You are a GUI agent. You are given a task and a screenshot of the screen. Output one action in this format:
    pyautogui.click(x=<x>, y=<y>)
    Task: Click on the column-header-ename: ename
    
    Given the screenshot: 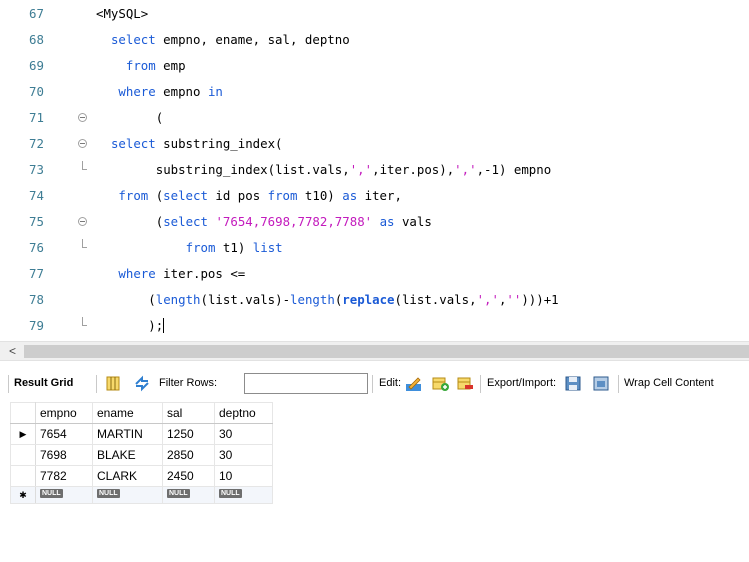 What is the action you would take?
    pyautogui.click(x=127, y=413)
    